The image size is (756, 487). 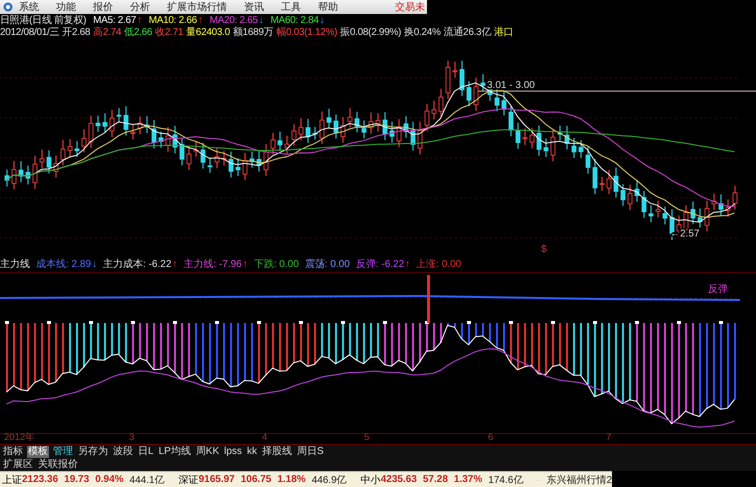 I want to click on menu-item: 功能, so click(x=66, y=7).